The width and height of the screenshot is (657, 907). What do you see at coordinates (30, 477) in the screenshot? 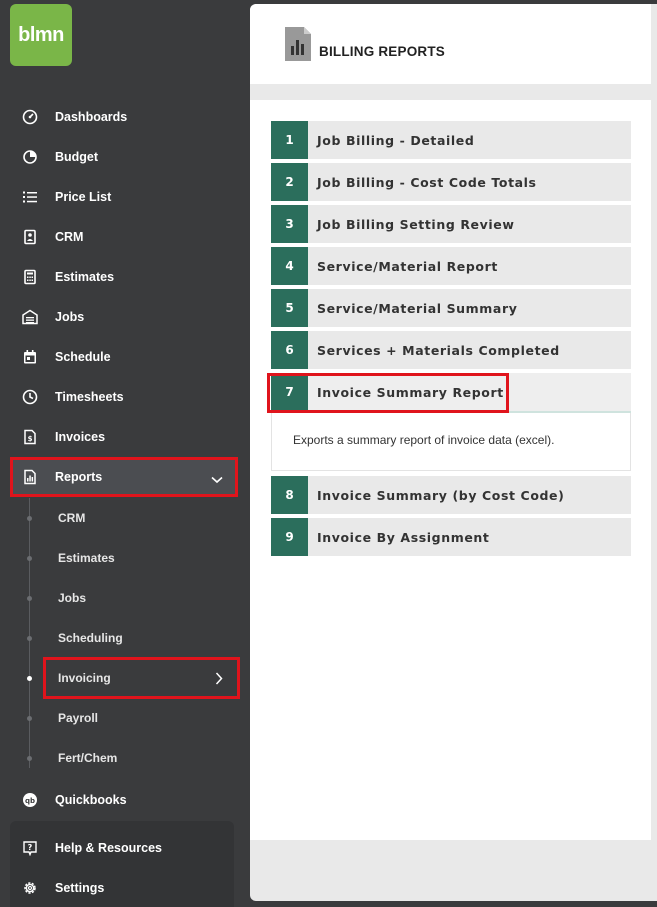
I see `report-icon` at bounding box center [30, 477].